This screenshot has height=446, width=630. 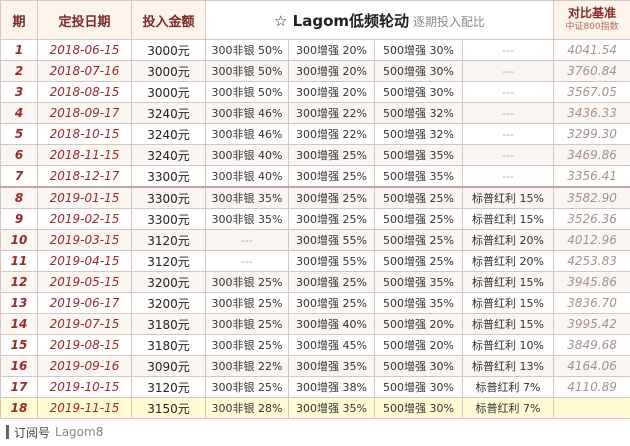 What do you see at coordinates (331, 261) in the screenshot?
I see `row-allocation-2: 300增强 55%` at bounding box center [331, 261].